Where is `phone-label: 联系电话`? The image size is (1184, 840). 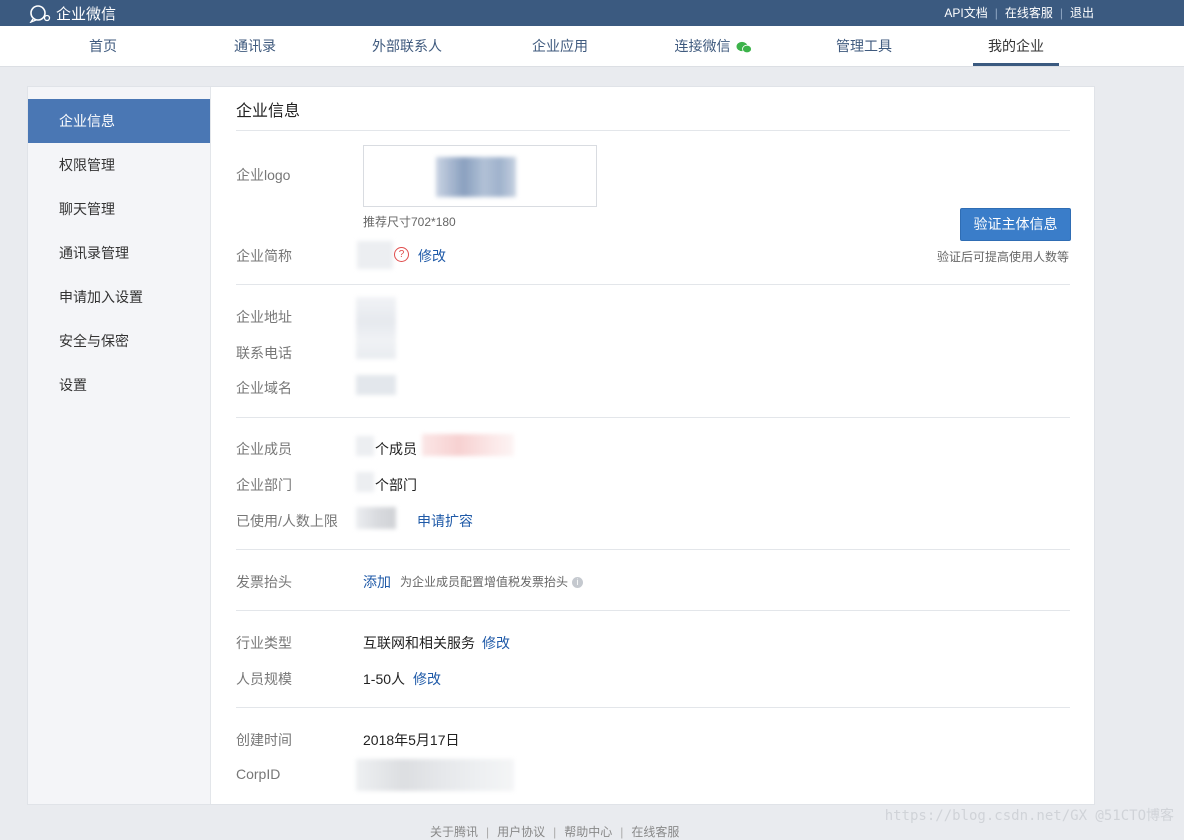 phone-label: 联系电话 is located at coordinates (264, 353).